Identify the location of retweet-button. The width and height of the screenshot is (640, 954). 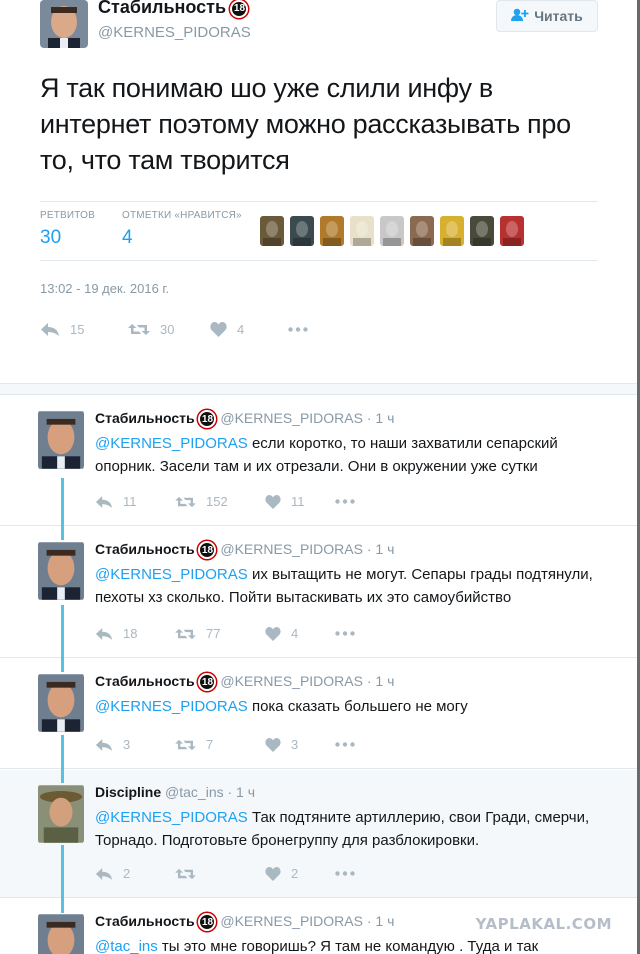
(220, 874).